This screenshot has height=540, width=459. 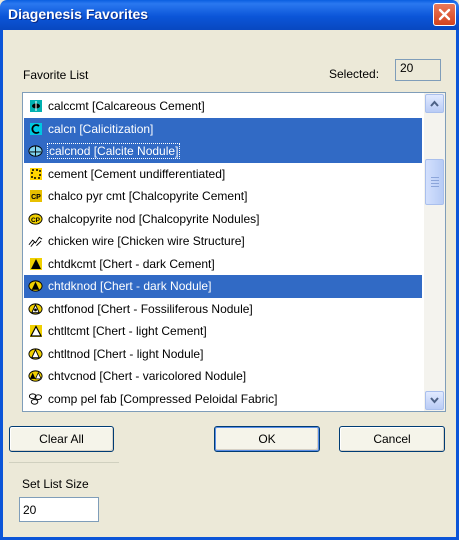 What do you see at coordinates (267, 439) in the screenshot?
I see `ok-button: OK` at bounding box center [267, 439].